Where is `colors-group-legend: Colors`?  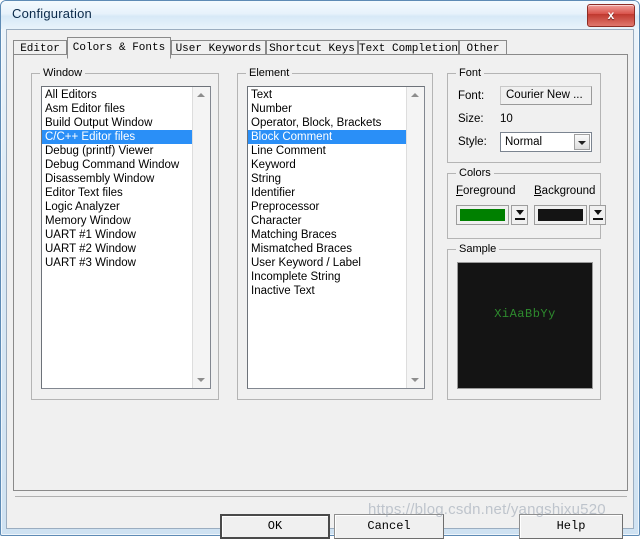 colors-group-legend: Colors is located at coordinates (475, 173).